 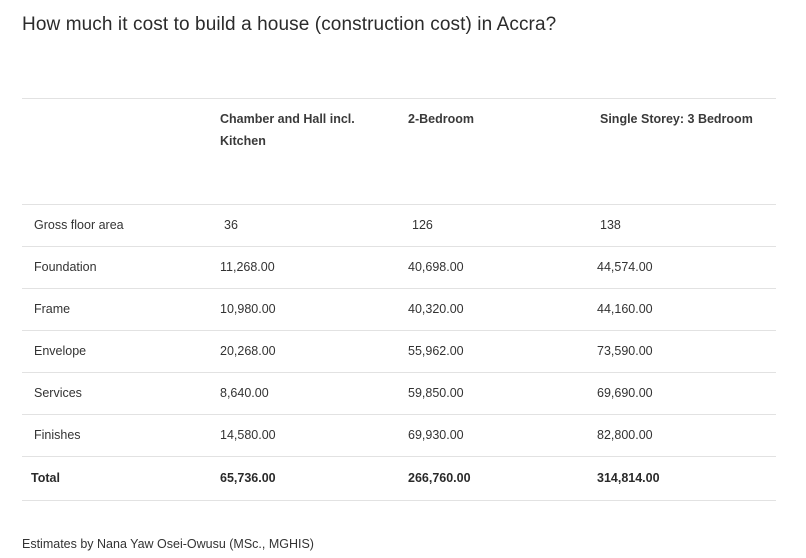 I want to click on cell-chamber-hall: 10,980.00, so click(x=248, y=309).